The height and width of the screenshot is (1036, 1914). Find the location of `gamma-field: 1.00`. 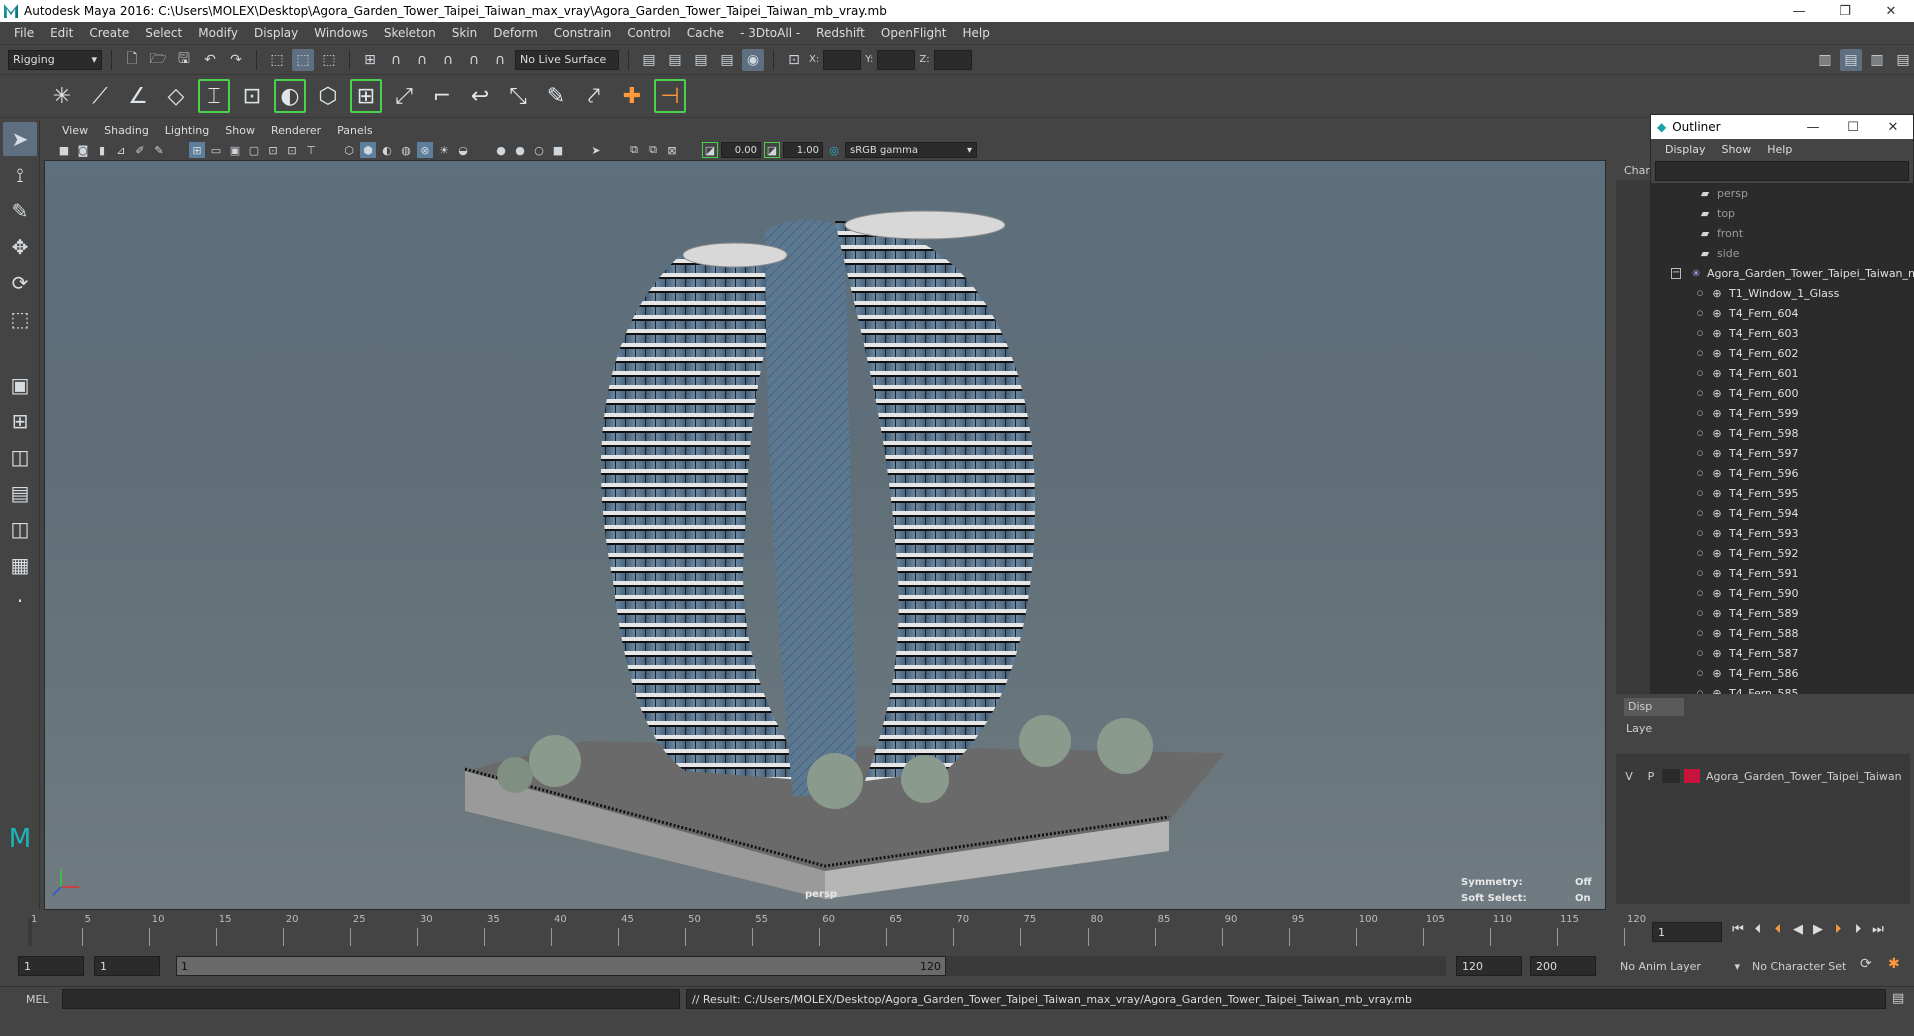

gamma-field: 1.00 is located at coordinates (803, 150).